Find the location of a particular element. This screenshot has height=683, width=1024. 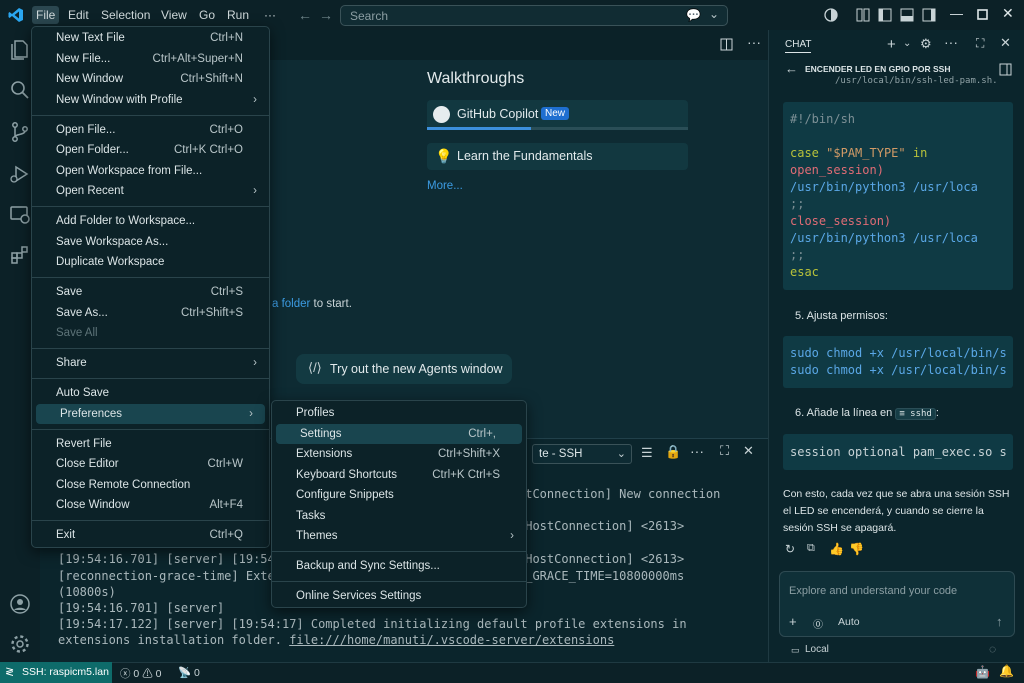

chat-tab: CHAT is located at coordinates (798, 46).